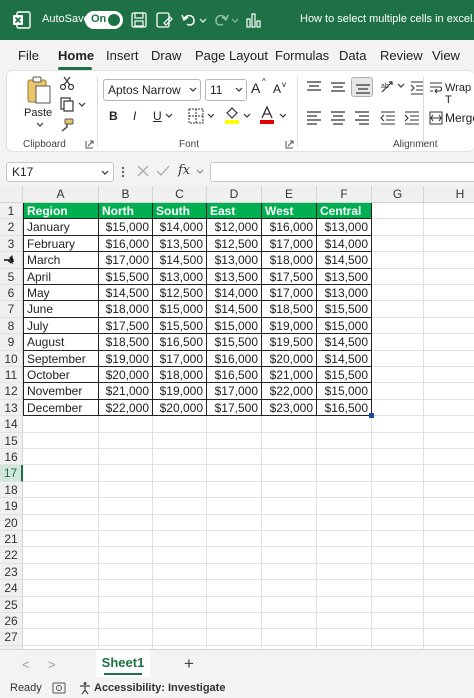 This screenshot has height=698, width=474. I want to click on cut-icon, so click(67, 83).